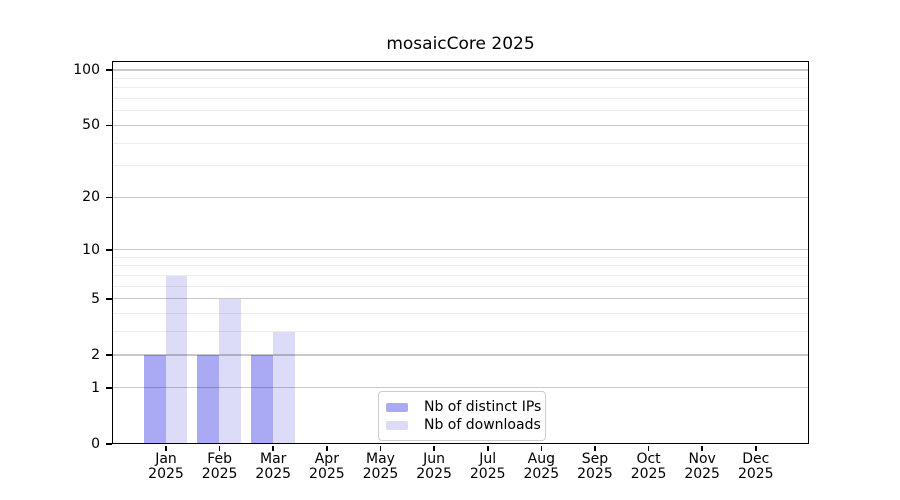  I want to click on x-tick-jul, so click(487, 448).